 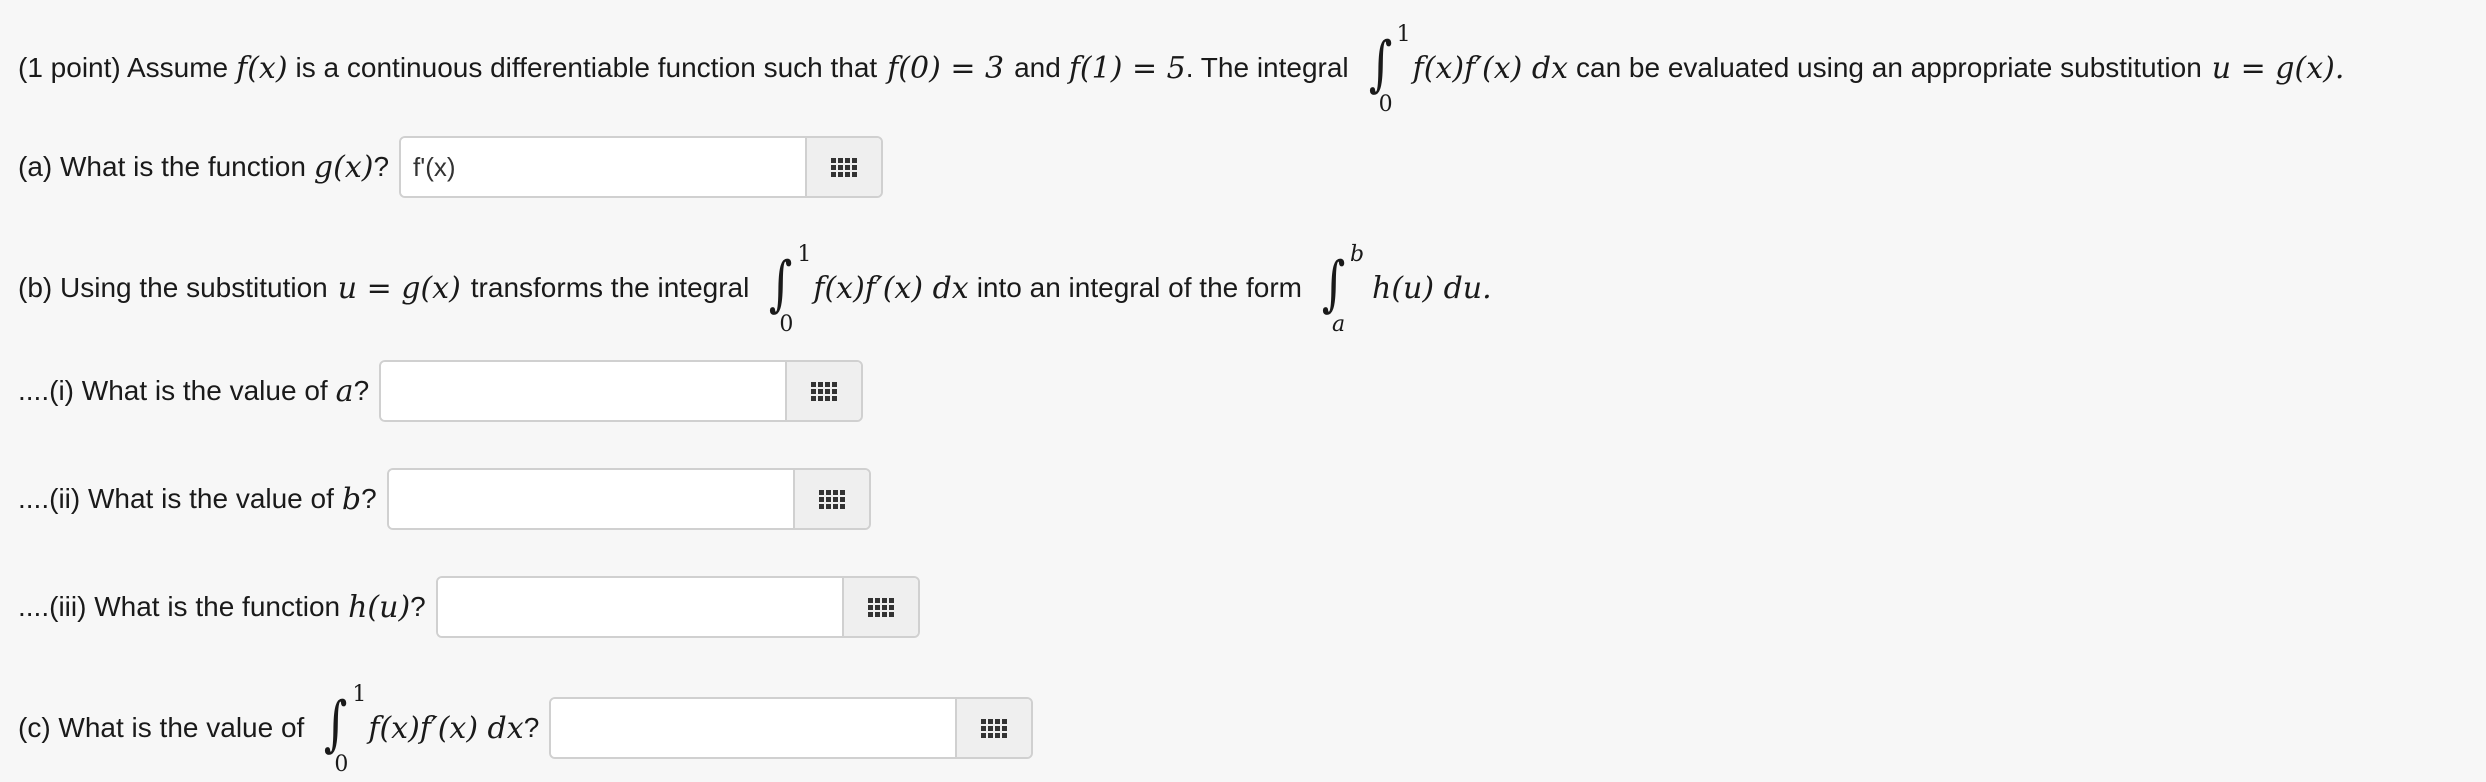 I want to click on part-b-i-symbol: a, so click(x=344, y=391).